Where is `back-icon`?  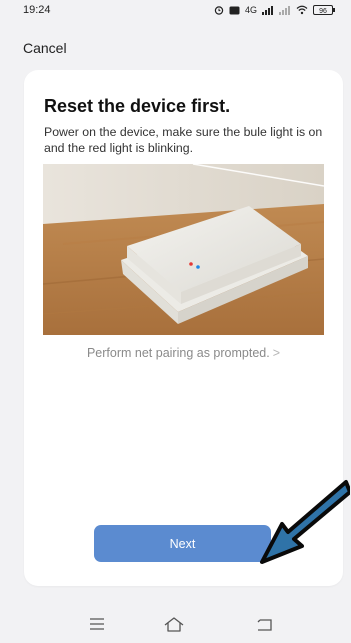
back-icon is located at coordinates (265, 624).